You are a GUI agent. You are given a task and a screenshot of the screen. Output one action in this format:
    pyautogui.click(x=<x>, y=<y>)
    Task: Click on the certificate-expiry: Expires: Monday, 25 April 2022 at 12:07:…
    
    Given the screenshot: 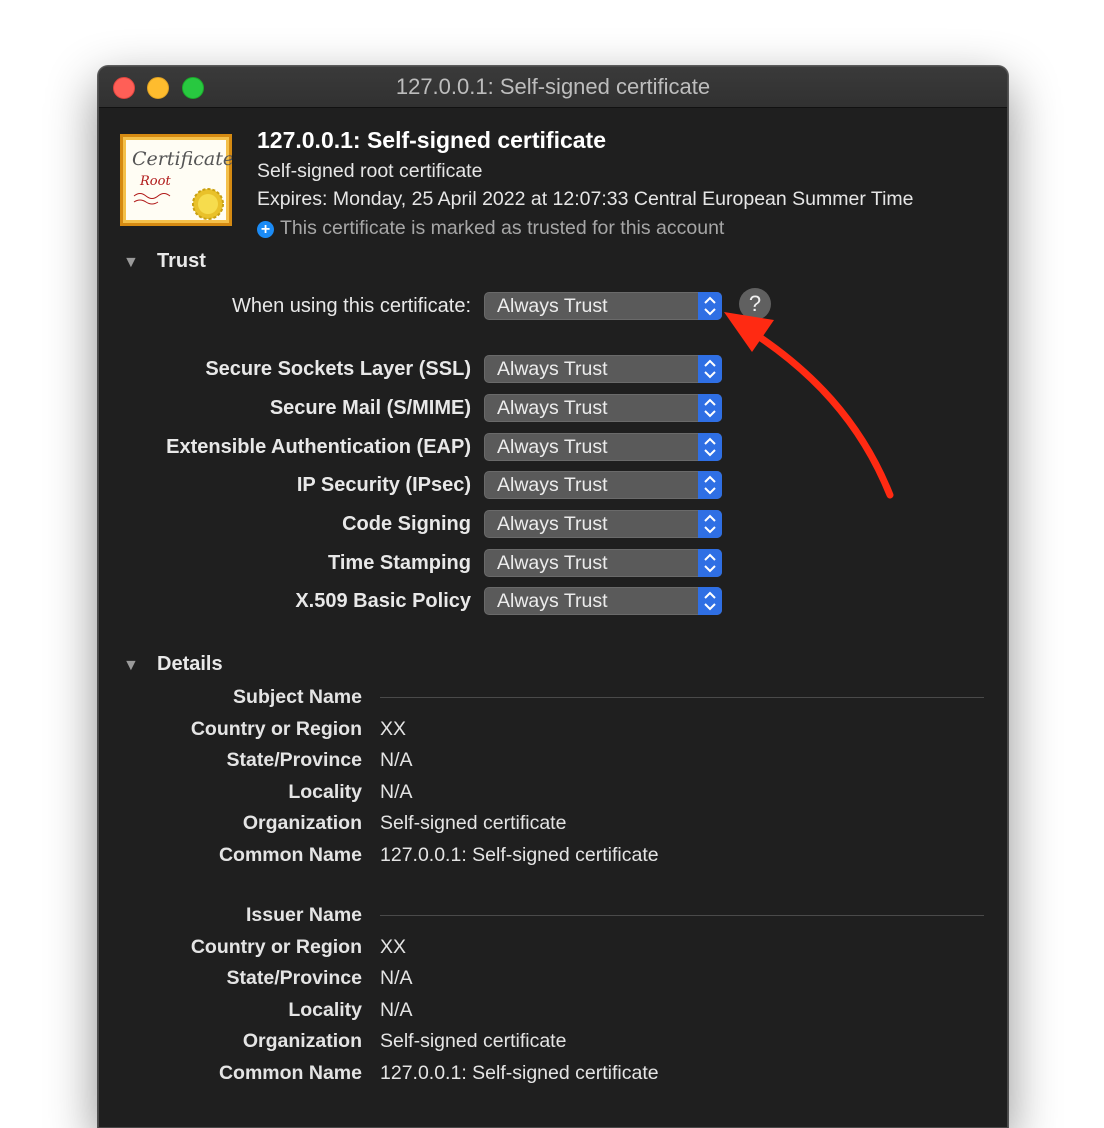 What is the action you would take?
    pyautogui.click(x=585, y=199)
    